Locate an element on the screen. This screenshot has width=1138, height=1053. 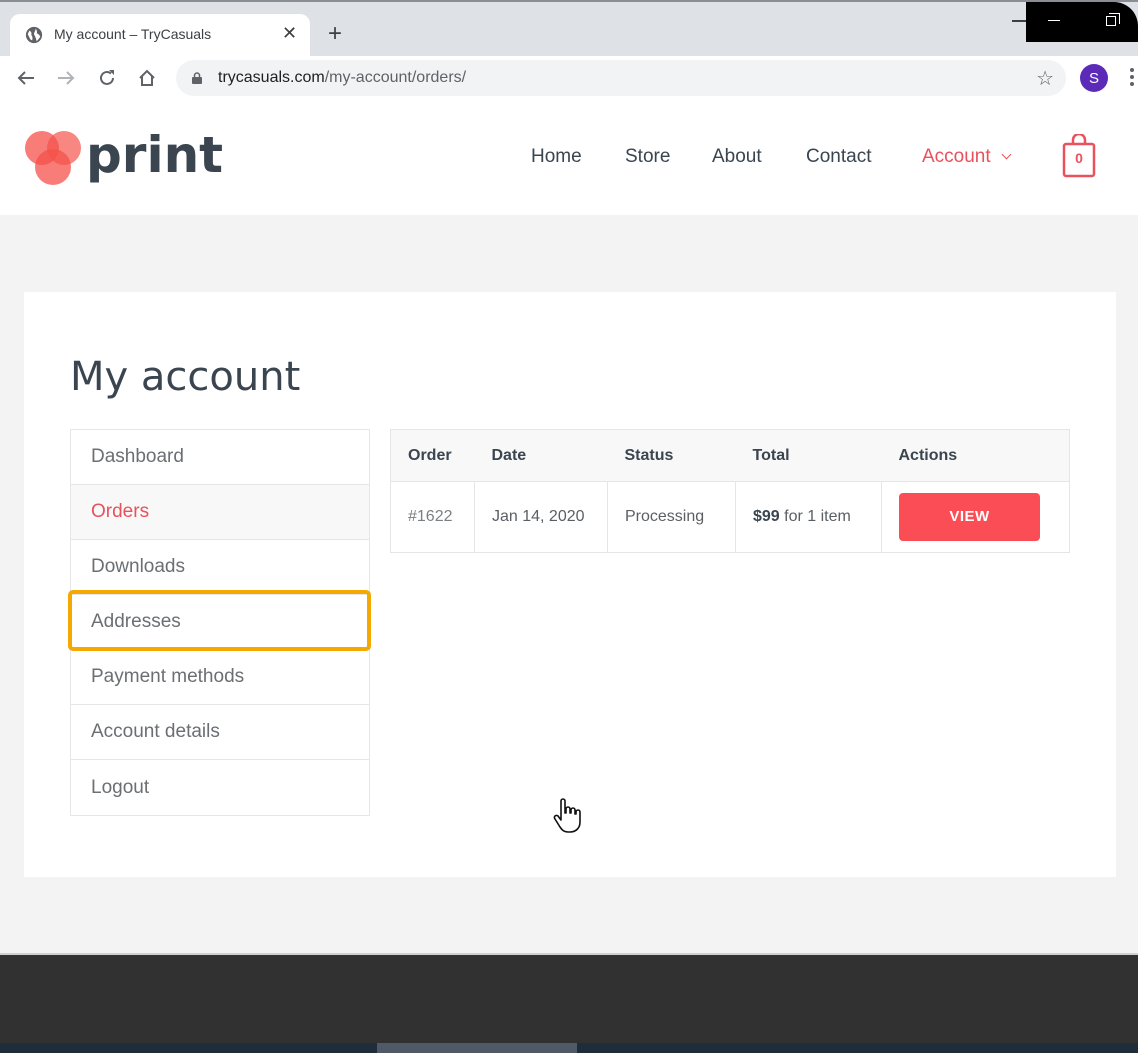
order-total: $99 for 1 item is located at coordinates (808, 517).